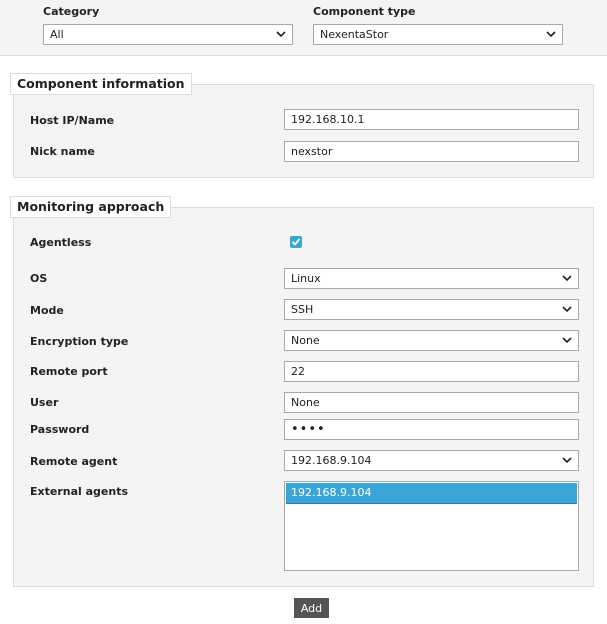 The height and width of the screenshot is (624, 607). What do you see at coordinates (431, 429) in the screenshot?
I see `password-input: ••••` at bounding box center [431, 429].